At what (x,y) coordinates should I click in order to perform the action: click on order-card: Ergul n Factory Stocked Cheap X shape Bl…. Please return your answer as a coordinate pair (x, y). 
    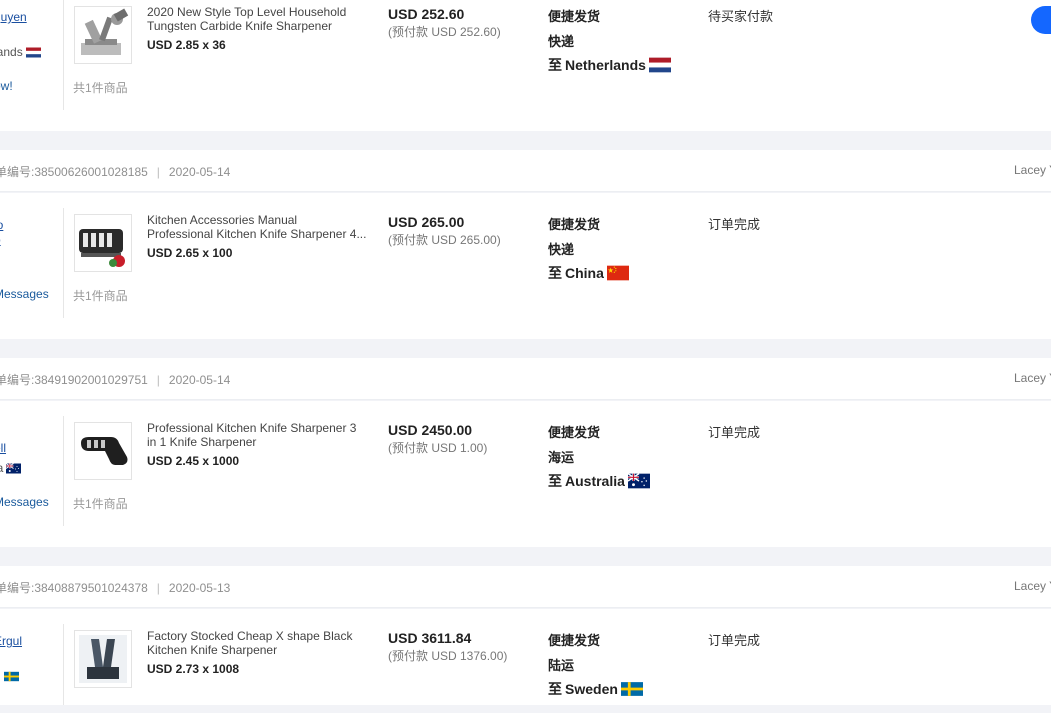
    Looking at the image, I should click on (525, 657).